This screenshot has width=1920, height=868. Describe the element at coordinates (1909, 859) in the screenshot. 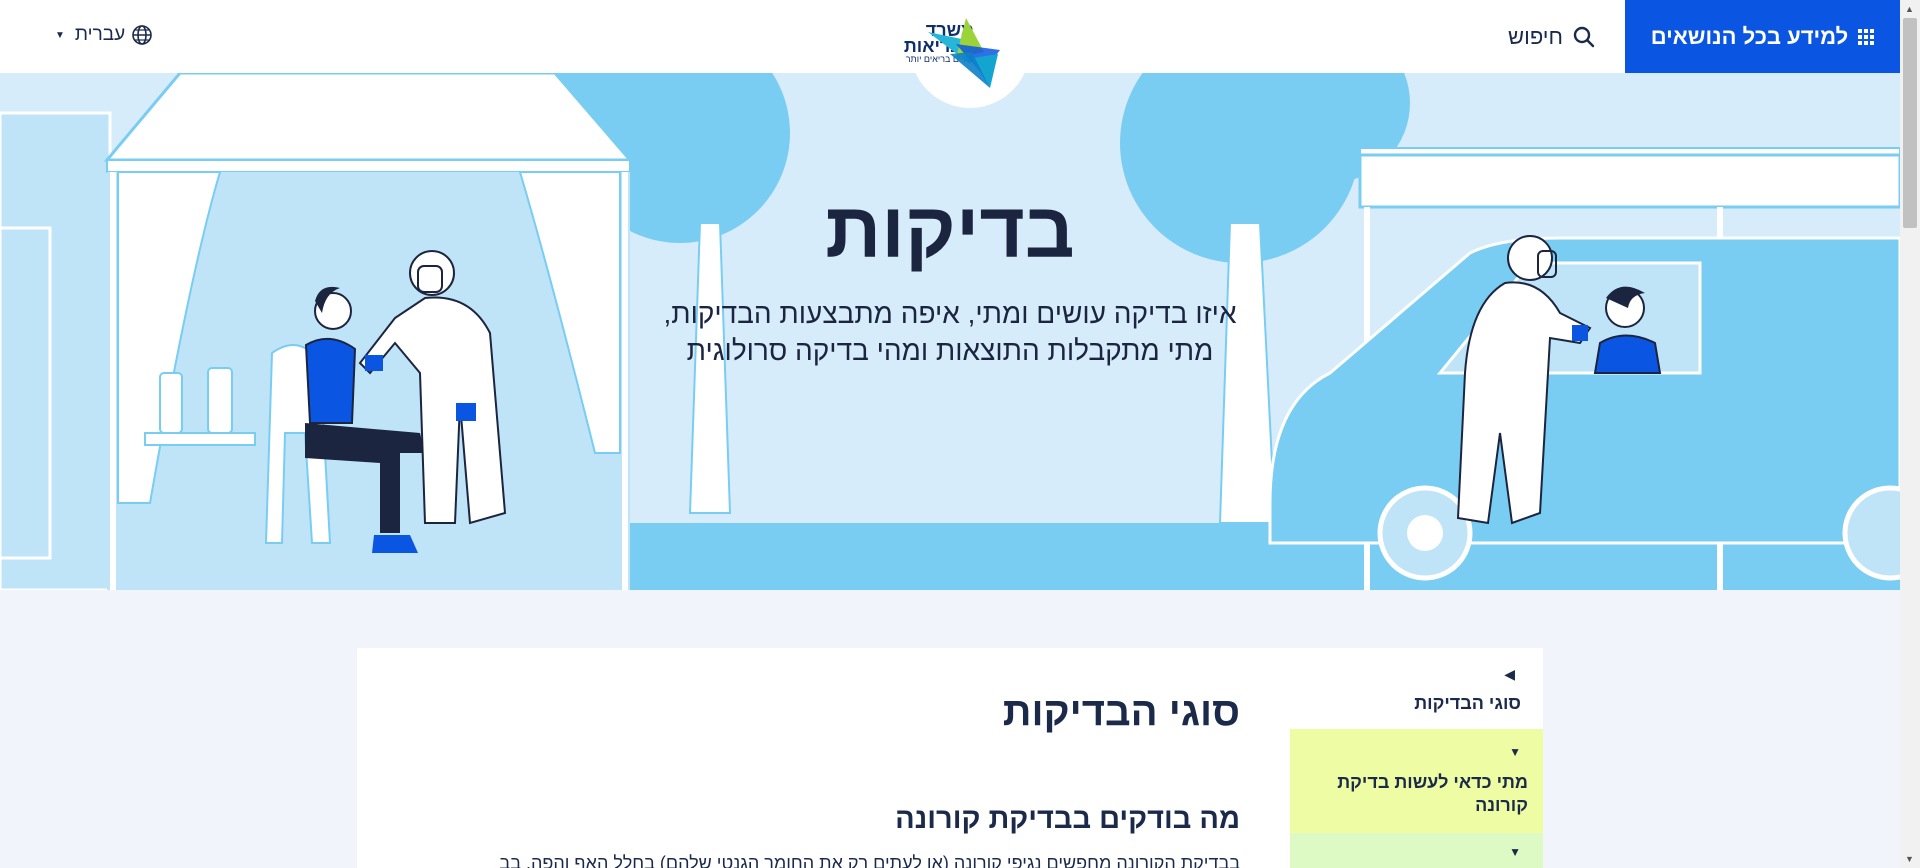

I see `scroll-down-icon: ▼` at that location.